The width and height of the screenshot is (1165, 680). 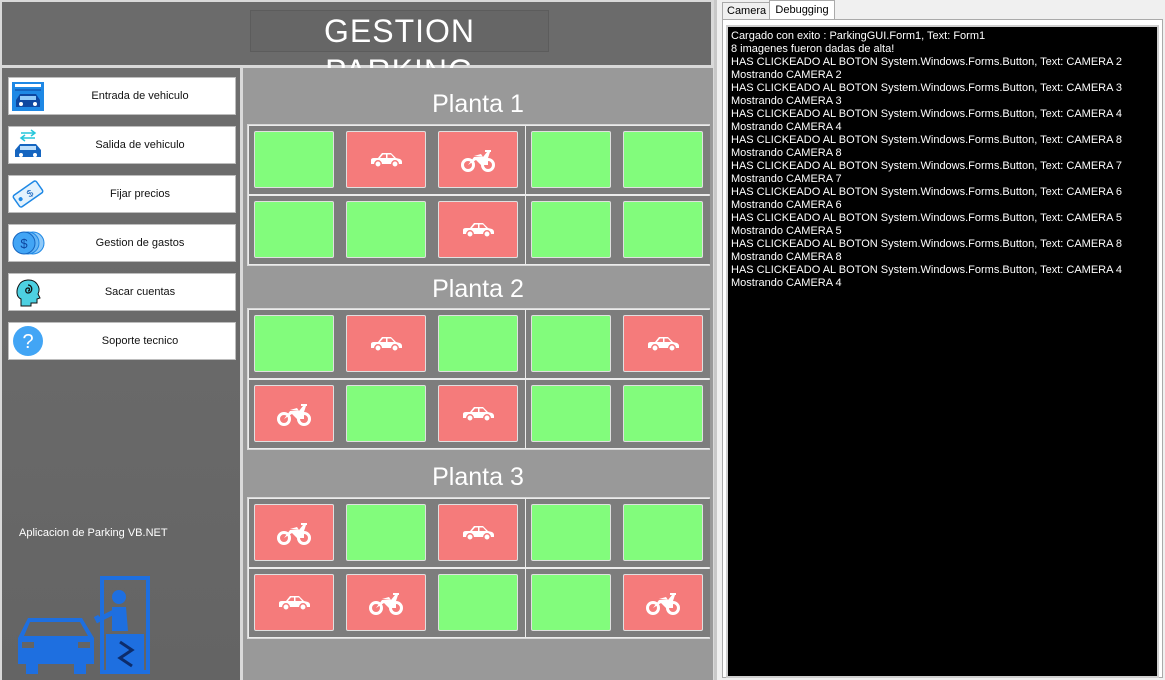 What do you see at coordinates (93, 533) in the screenshot?
I see `app-label: Aplicacion de Parking VB.NET` at bounding box center [93, 533].